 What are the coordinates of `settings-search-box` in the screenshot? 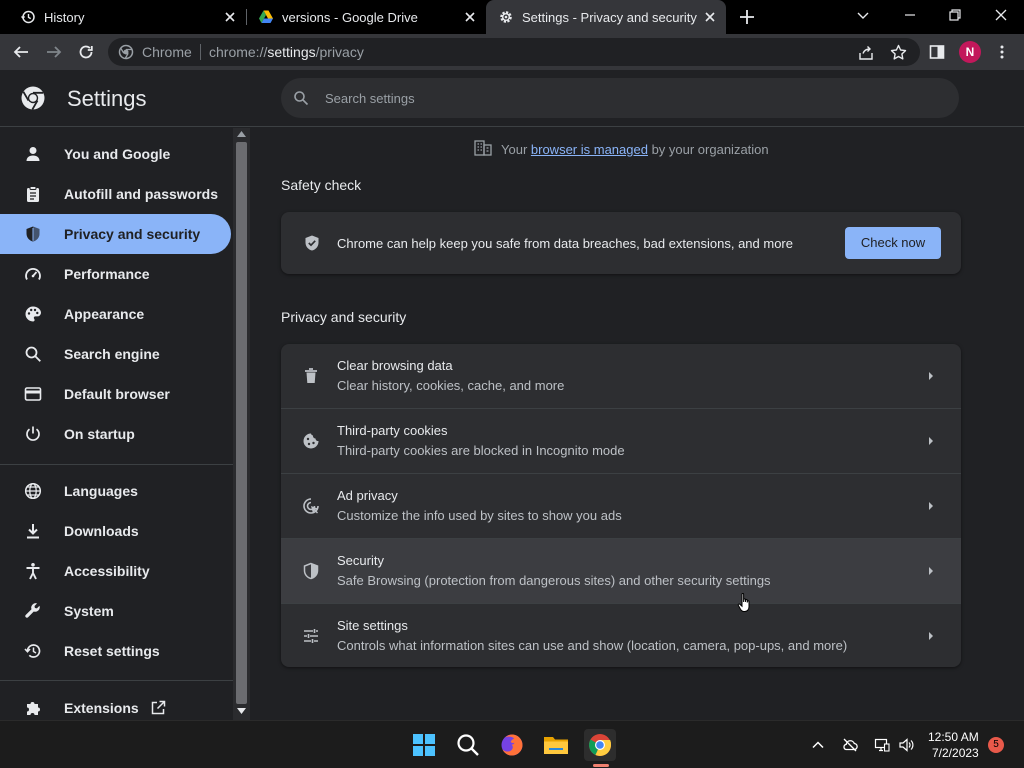 It's located at (620, 98).